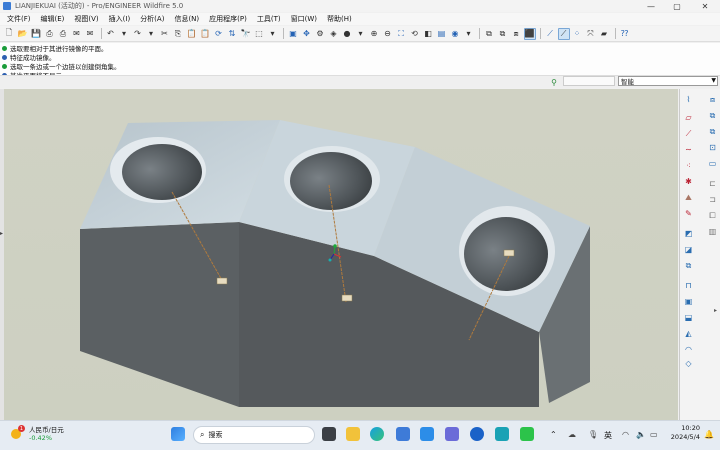  What do you see at coordinates (374, 34) in the screenshot?
I see `zoom-in-icon: ⊕` at bounding box center [374, 34].